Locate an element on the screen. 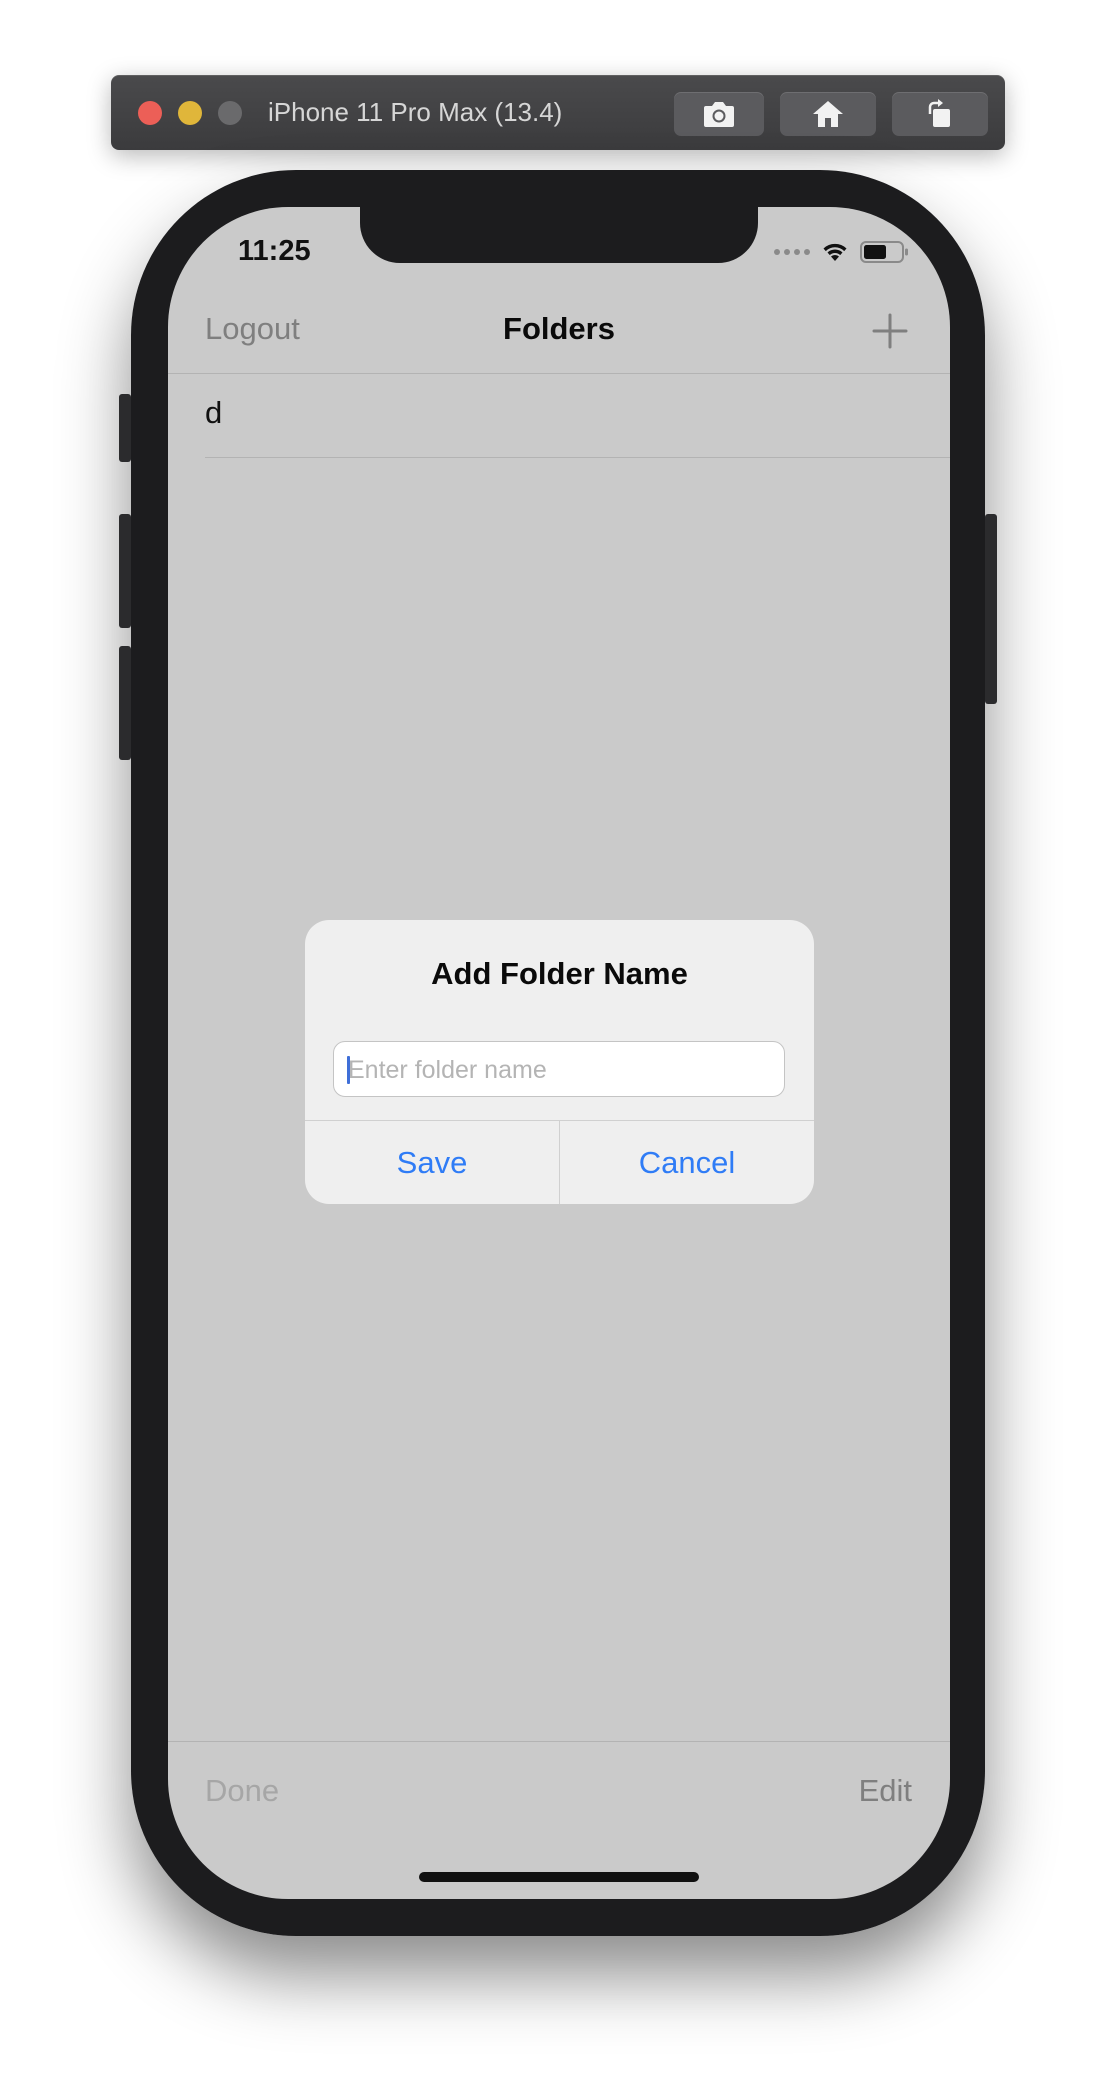  folder-name: d is located at coordinates (214, 412).